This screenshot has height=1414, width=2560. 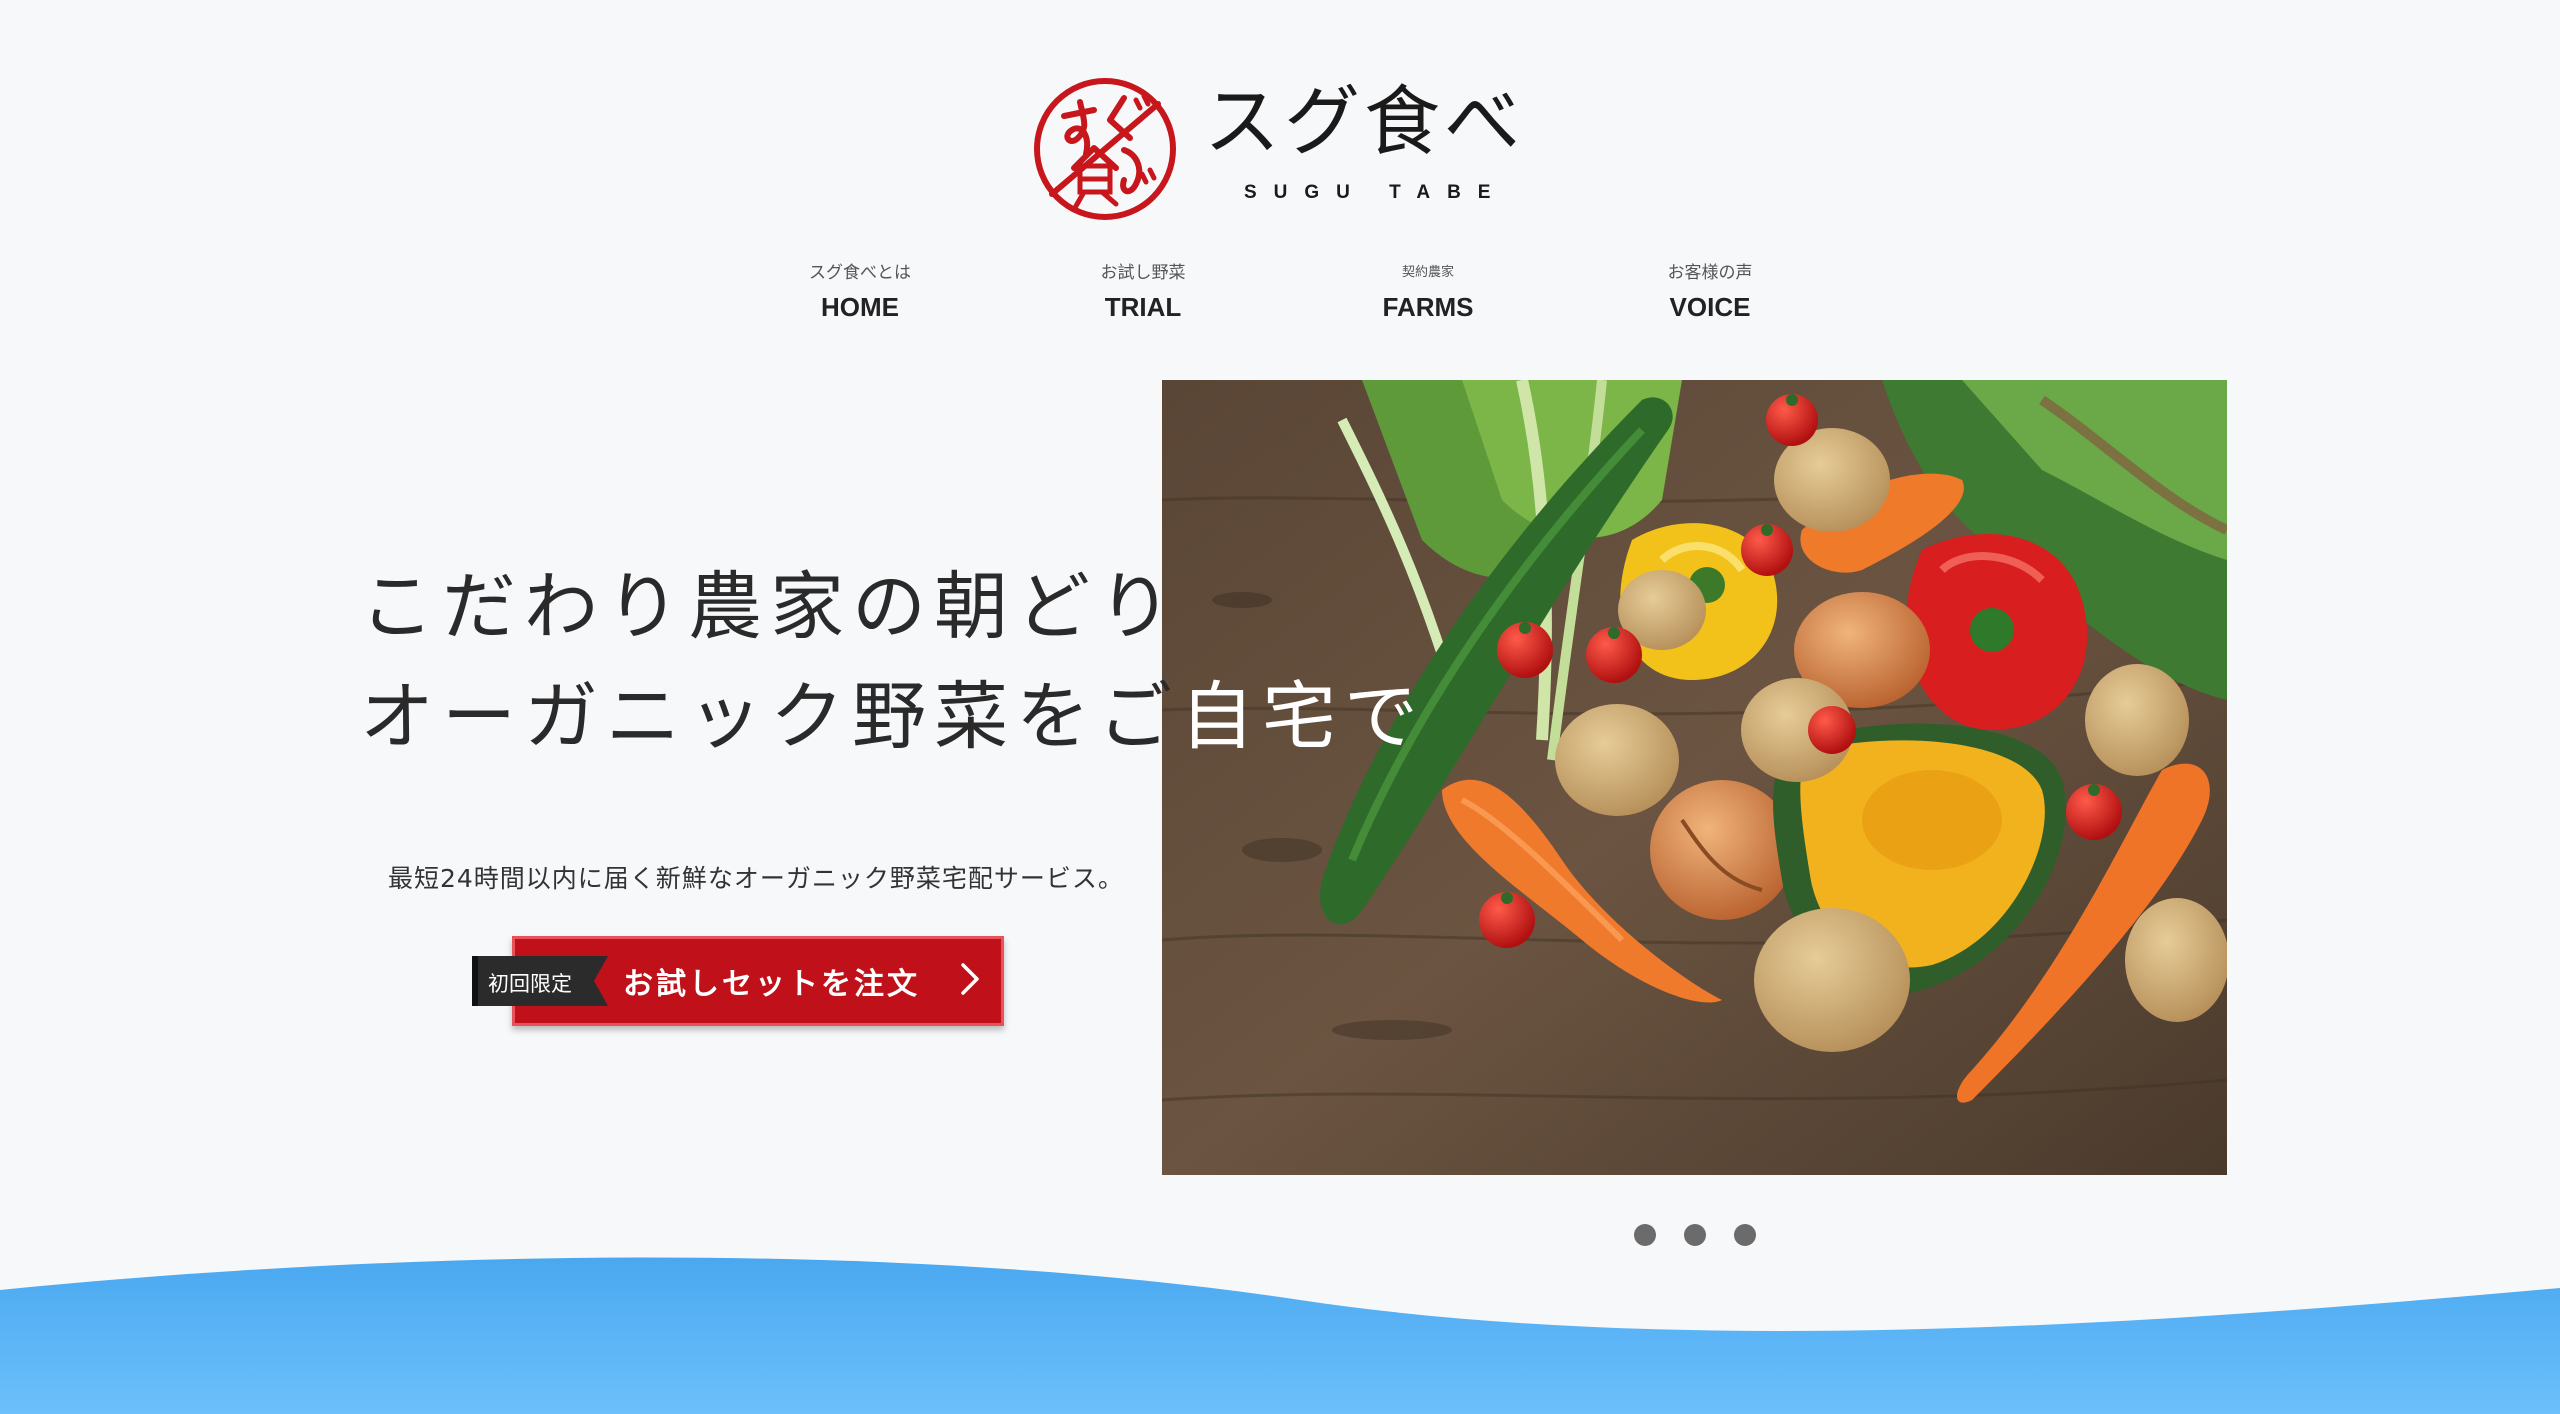 I want to click on tag-label: 初回限定, so click(x=530, y=984).